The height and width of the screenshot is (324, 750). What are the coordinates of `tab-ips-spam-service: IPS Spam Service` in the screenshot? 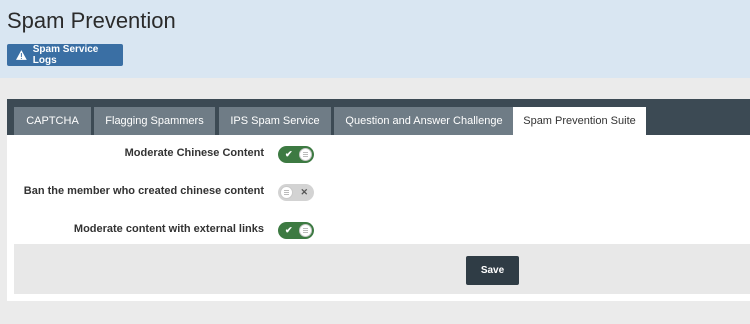 It's located at (275, 121).